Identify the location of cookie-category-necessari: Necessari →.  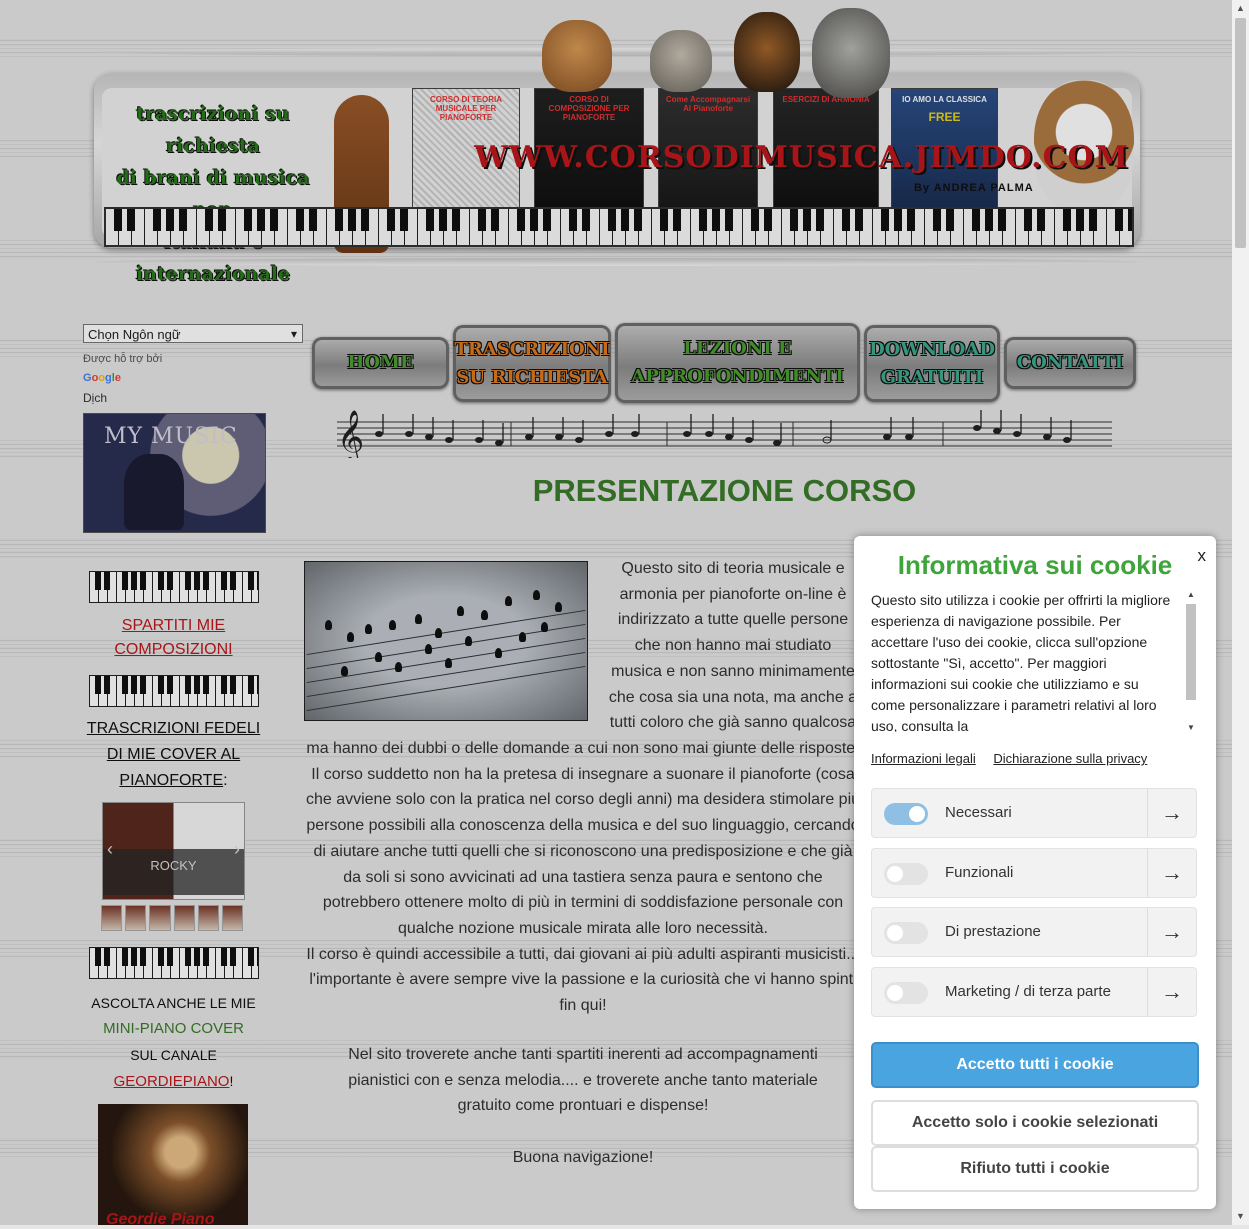
(1034, 813).